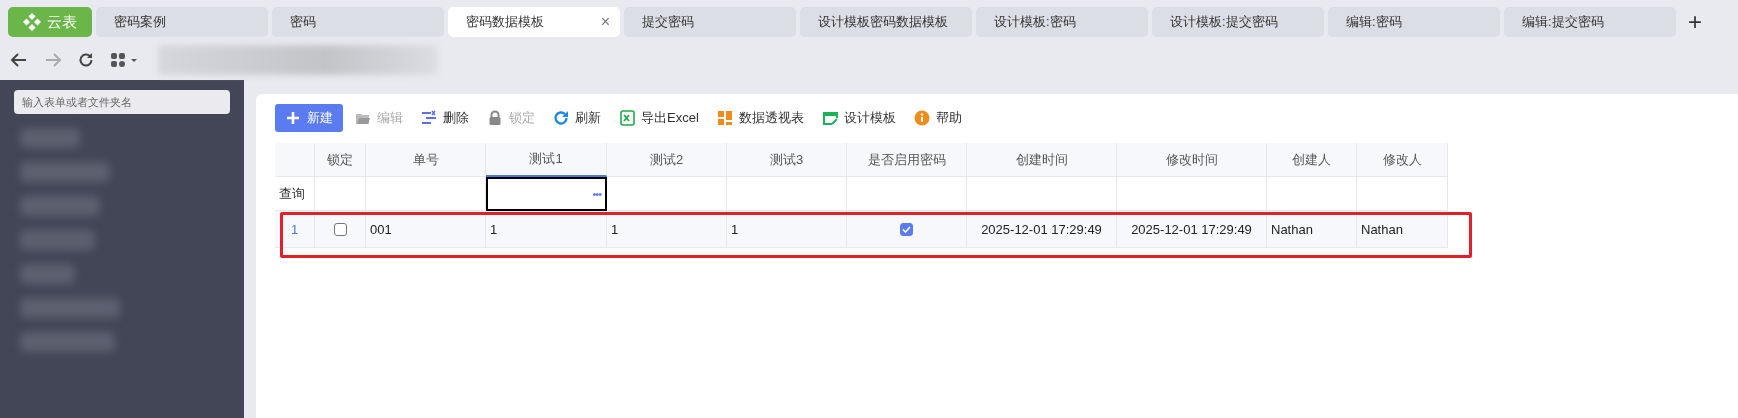 Image resolution: width=1738 pixels, height=418 pixels. Describe the element at coordinates (426, 229) in the screenshot. I see `table-cell: 001` at that location.